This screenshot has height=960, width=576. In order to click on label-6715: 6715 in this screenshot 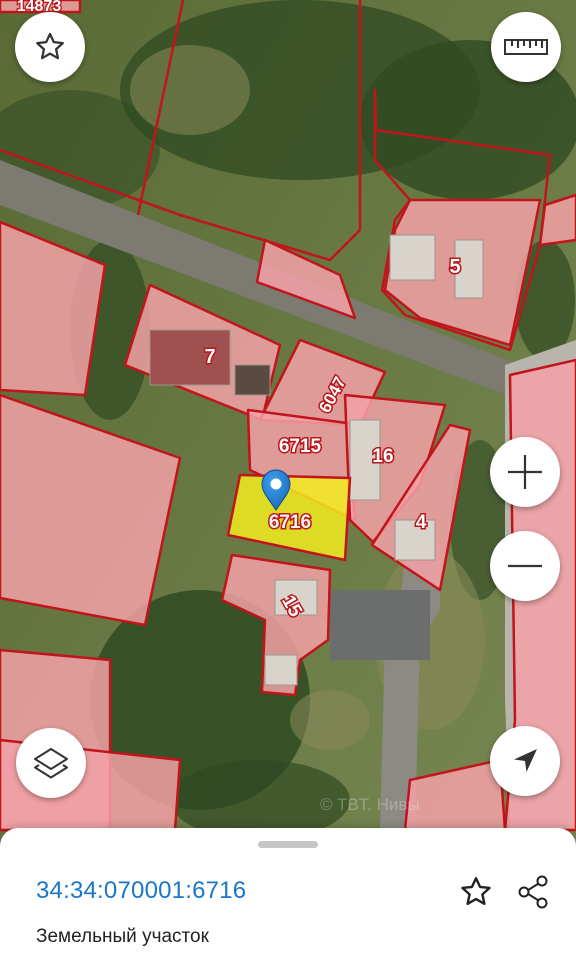, I will do `click(300, 446)`.